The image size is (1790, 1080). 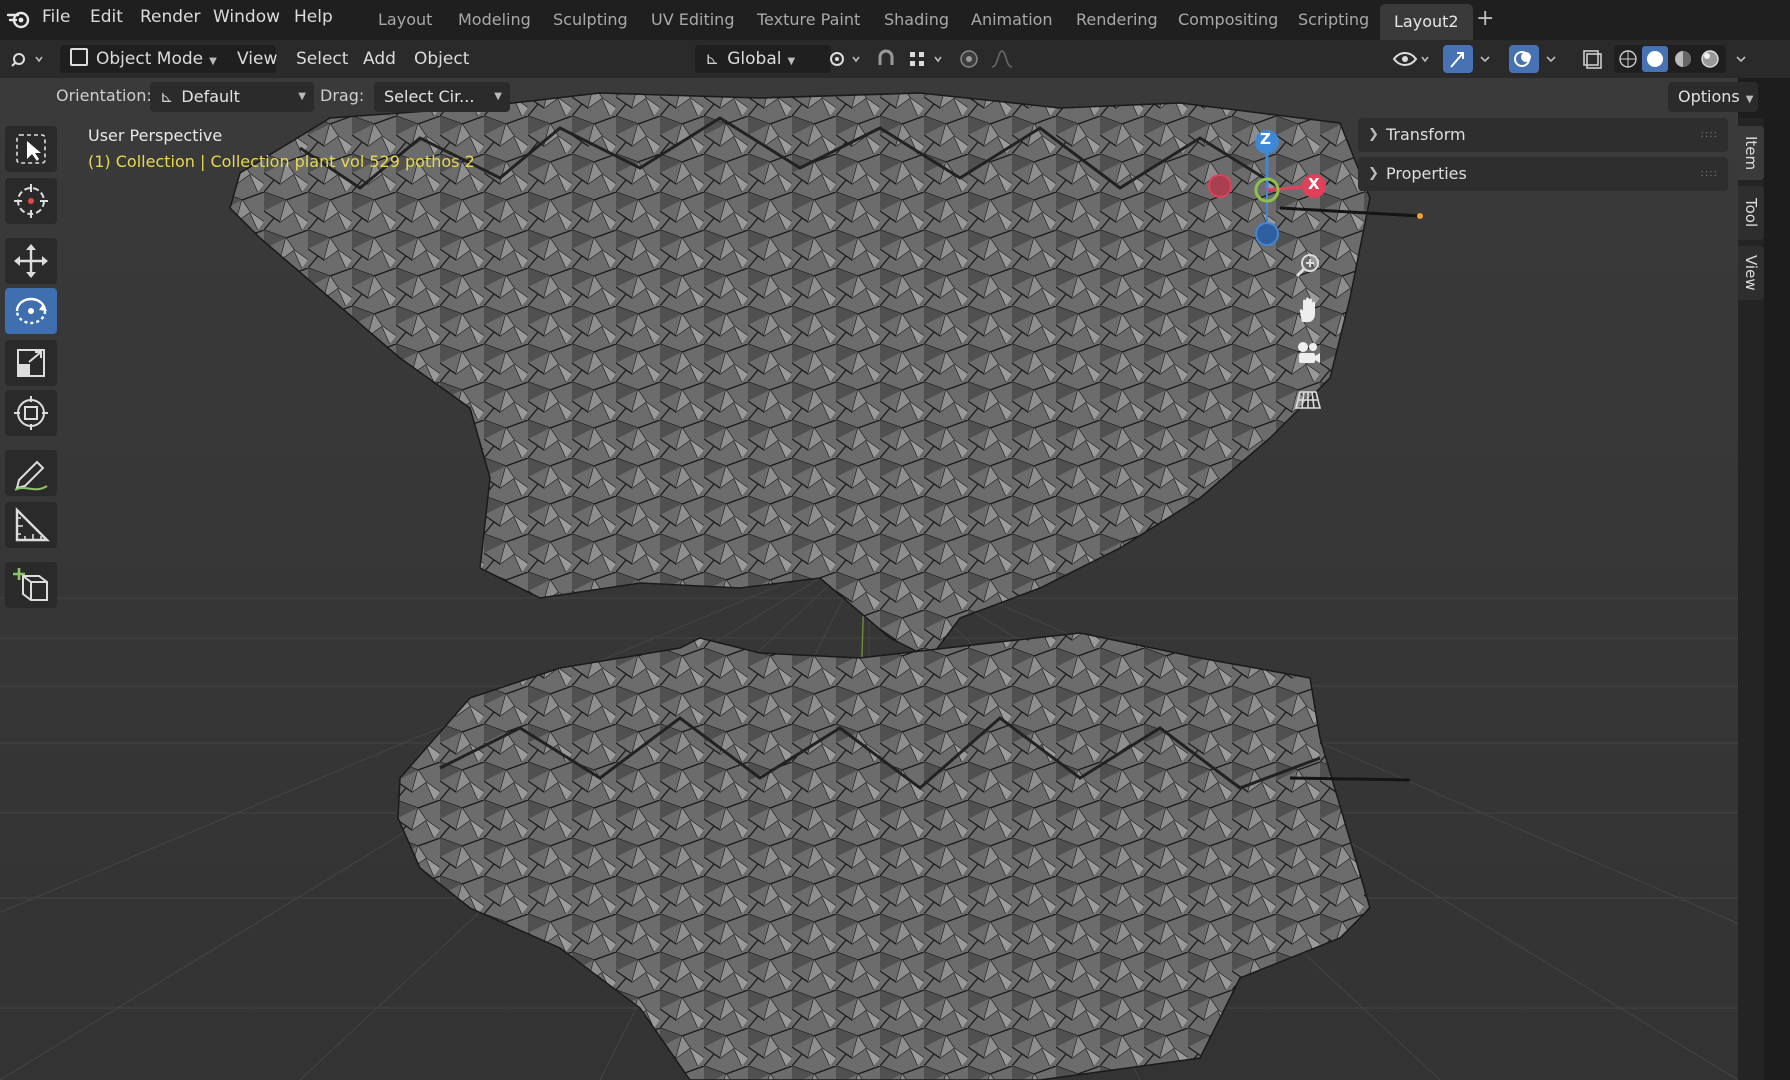 What do you see at coordinates (1543, 174) in the screenshot?
I see `panel-properties: ❯ Properties ::::` at bounding box center [1543, 174].